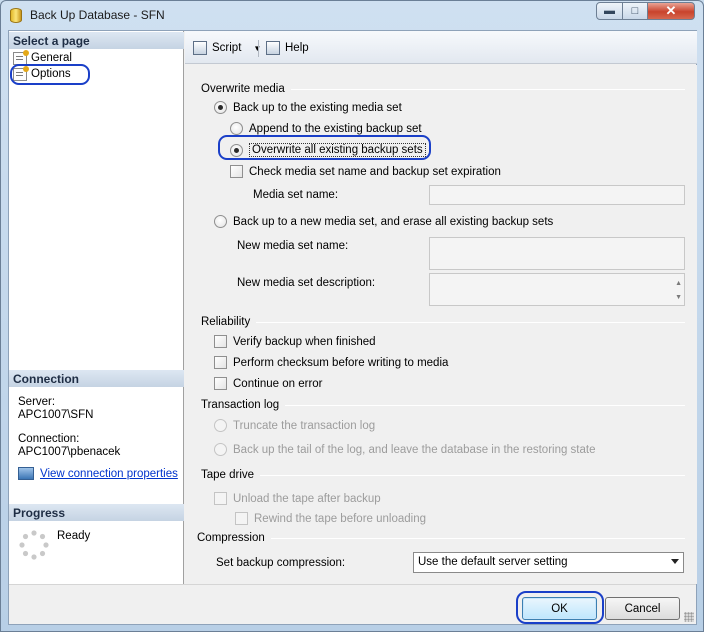 This screenshot has height=632, width=704. Describe the element at coordinates (560, 607) in the screenshot. I see `ok-highlight` at that location.